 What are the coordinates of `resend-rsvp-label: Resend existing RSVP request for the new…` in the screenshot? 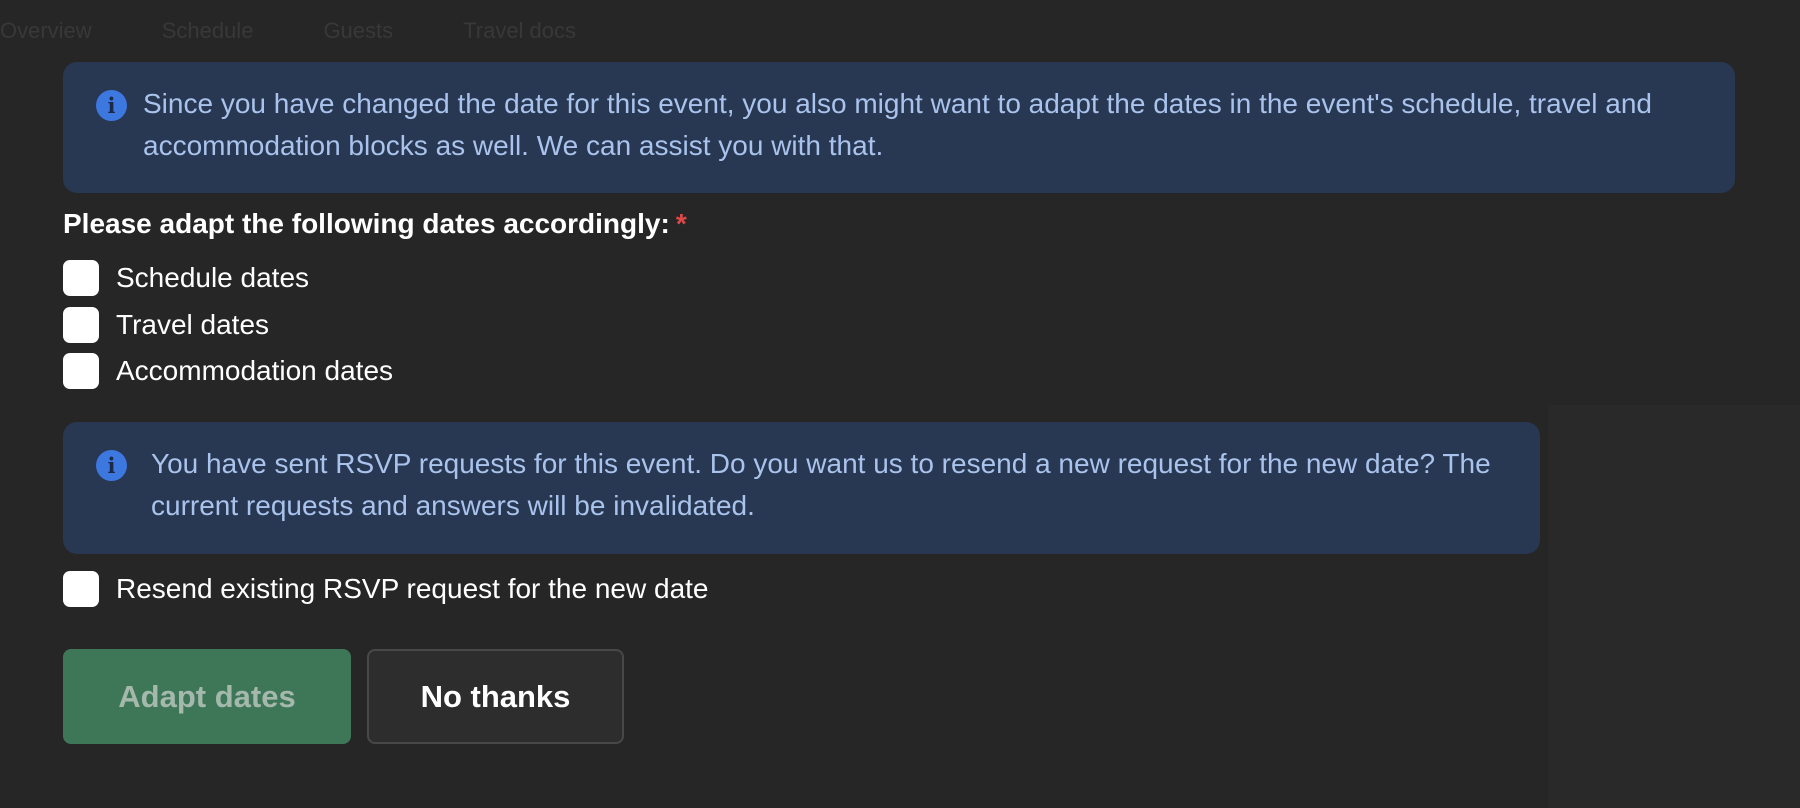 It's located at (412, 588).